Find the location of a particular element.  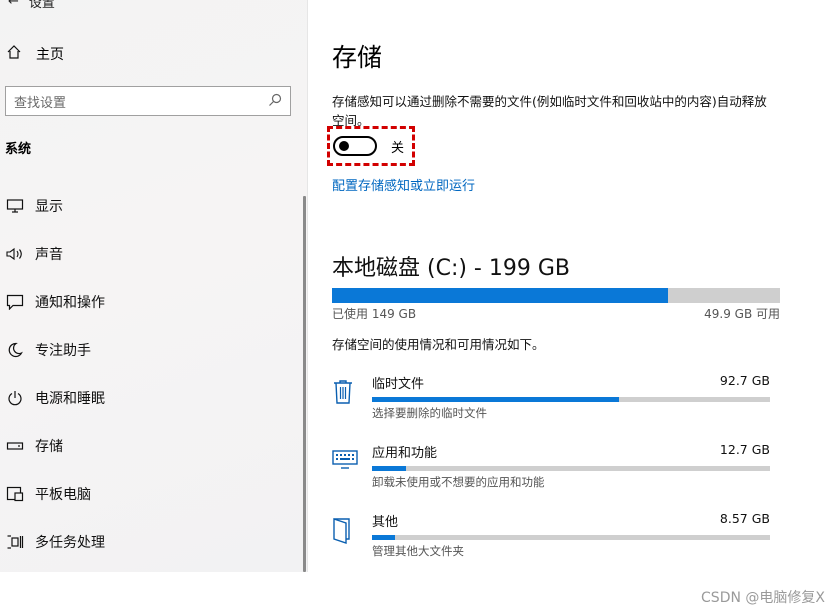

sidebar-item-focus-assist: 专注助手 is located at coordinates (150, 350).